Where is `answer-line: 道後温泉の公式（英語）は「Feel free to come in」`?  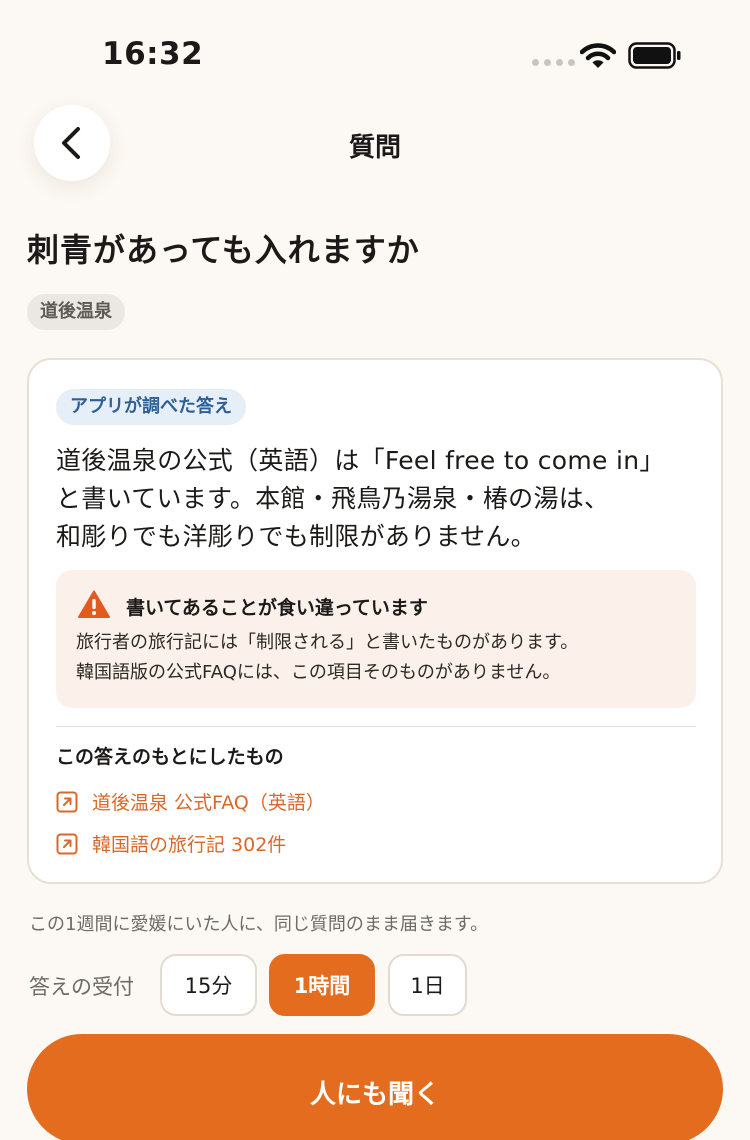
answer-line: 道後温泉の公式（英語）は「Feel free to come in」 is located at coordinates (360, 460).